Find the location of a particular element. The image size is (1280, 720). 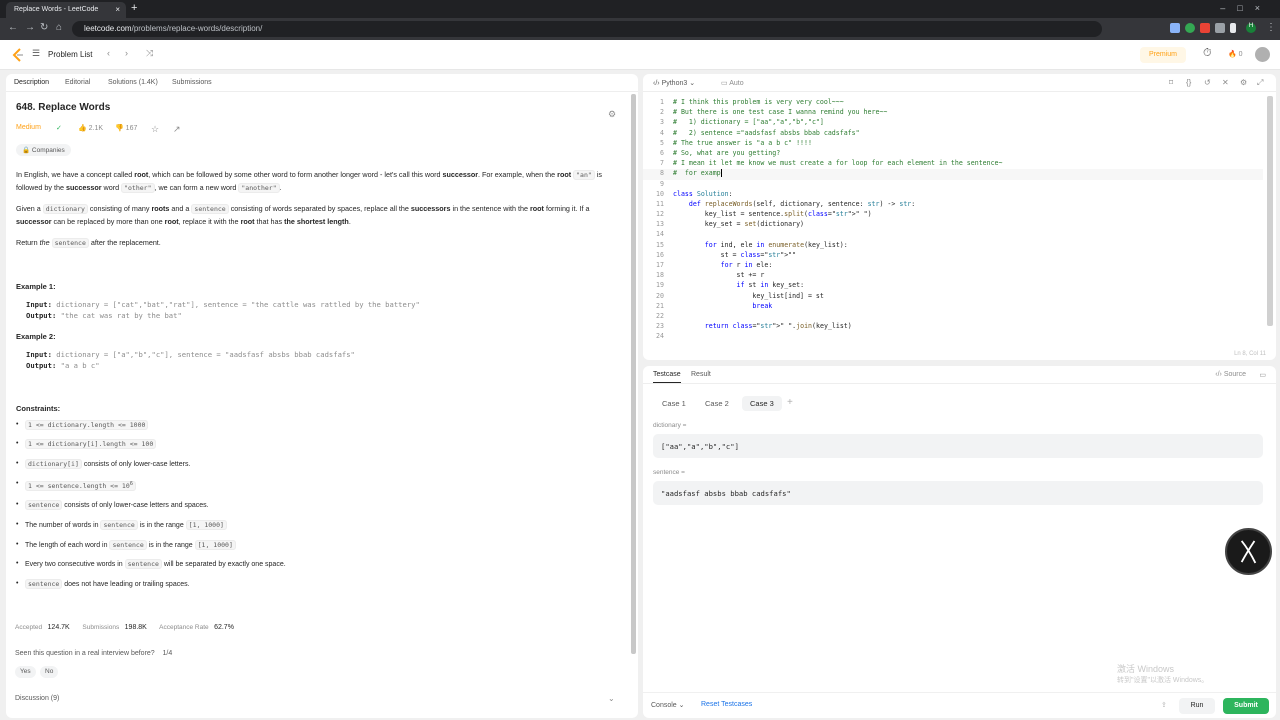

code-line: 9 is located at coordinates (953, 185).